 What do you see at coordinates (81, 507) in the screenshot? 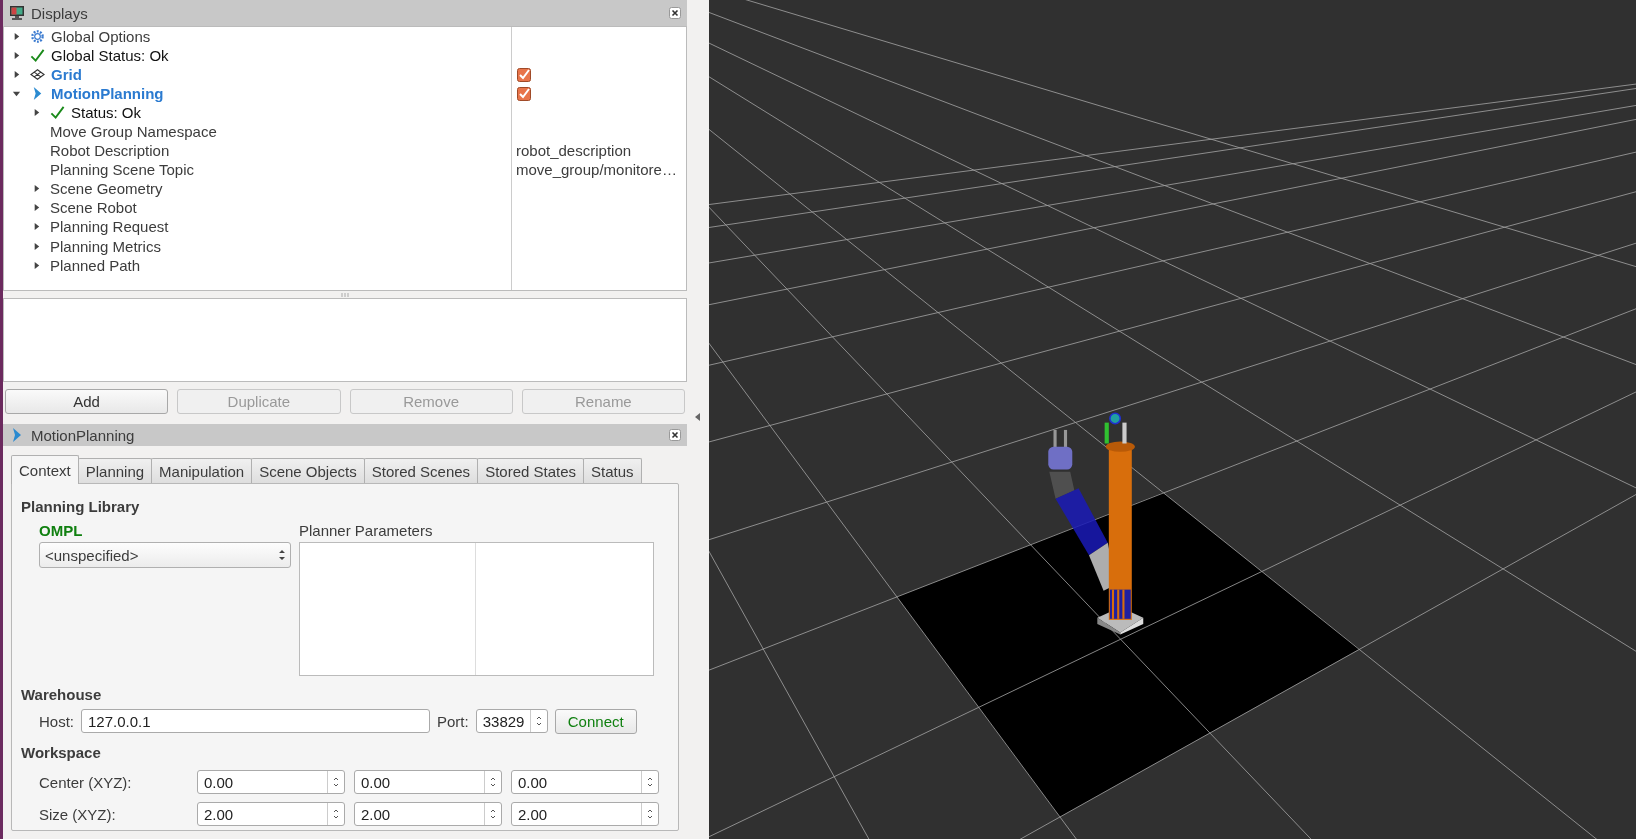
I see `section-heading: Planning Library` at bounding box center [81, 507].